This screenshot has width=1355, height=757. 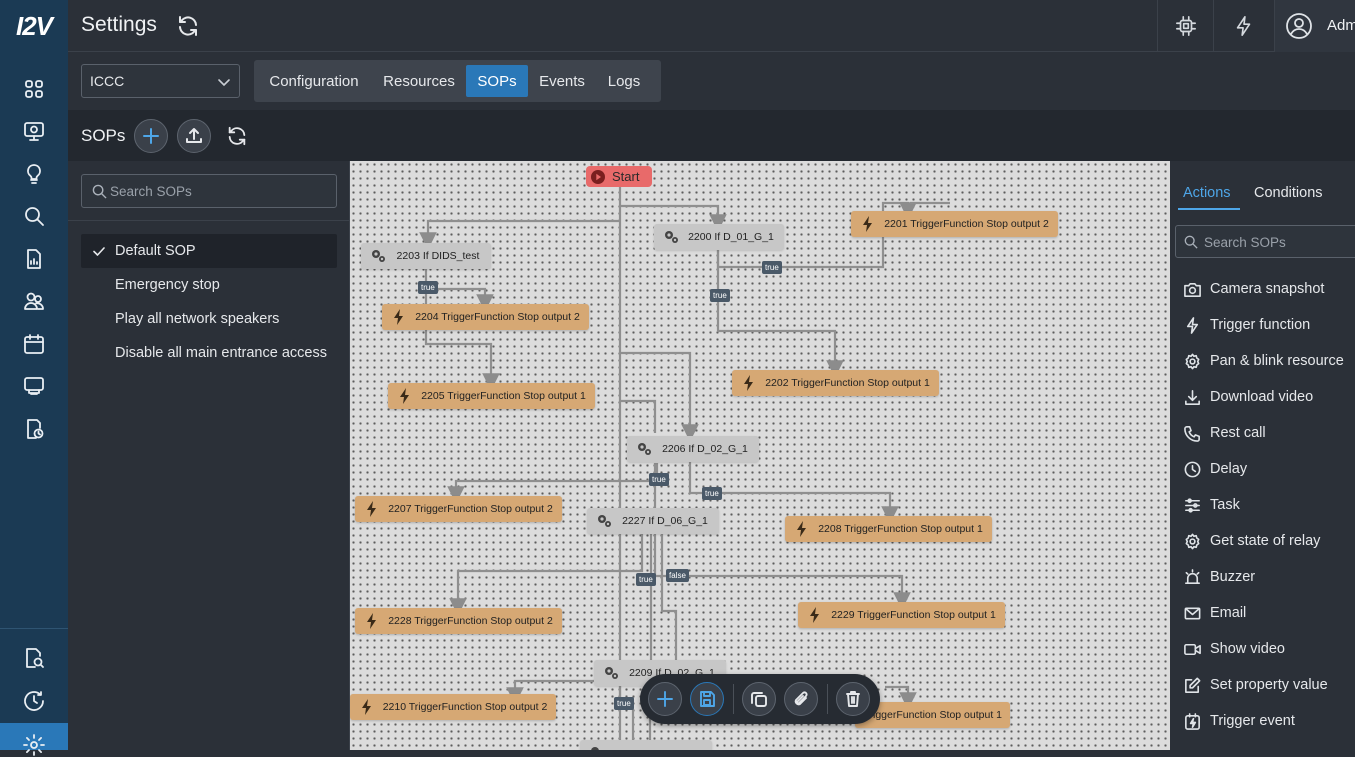 I want to click on refresh-icon, so click(x=188, y=26).